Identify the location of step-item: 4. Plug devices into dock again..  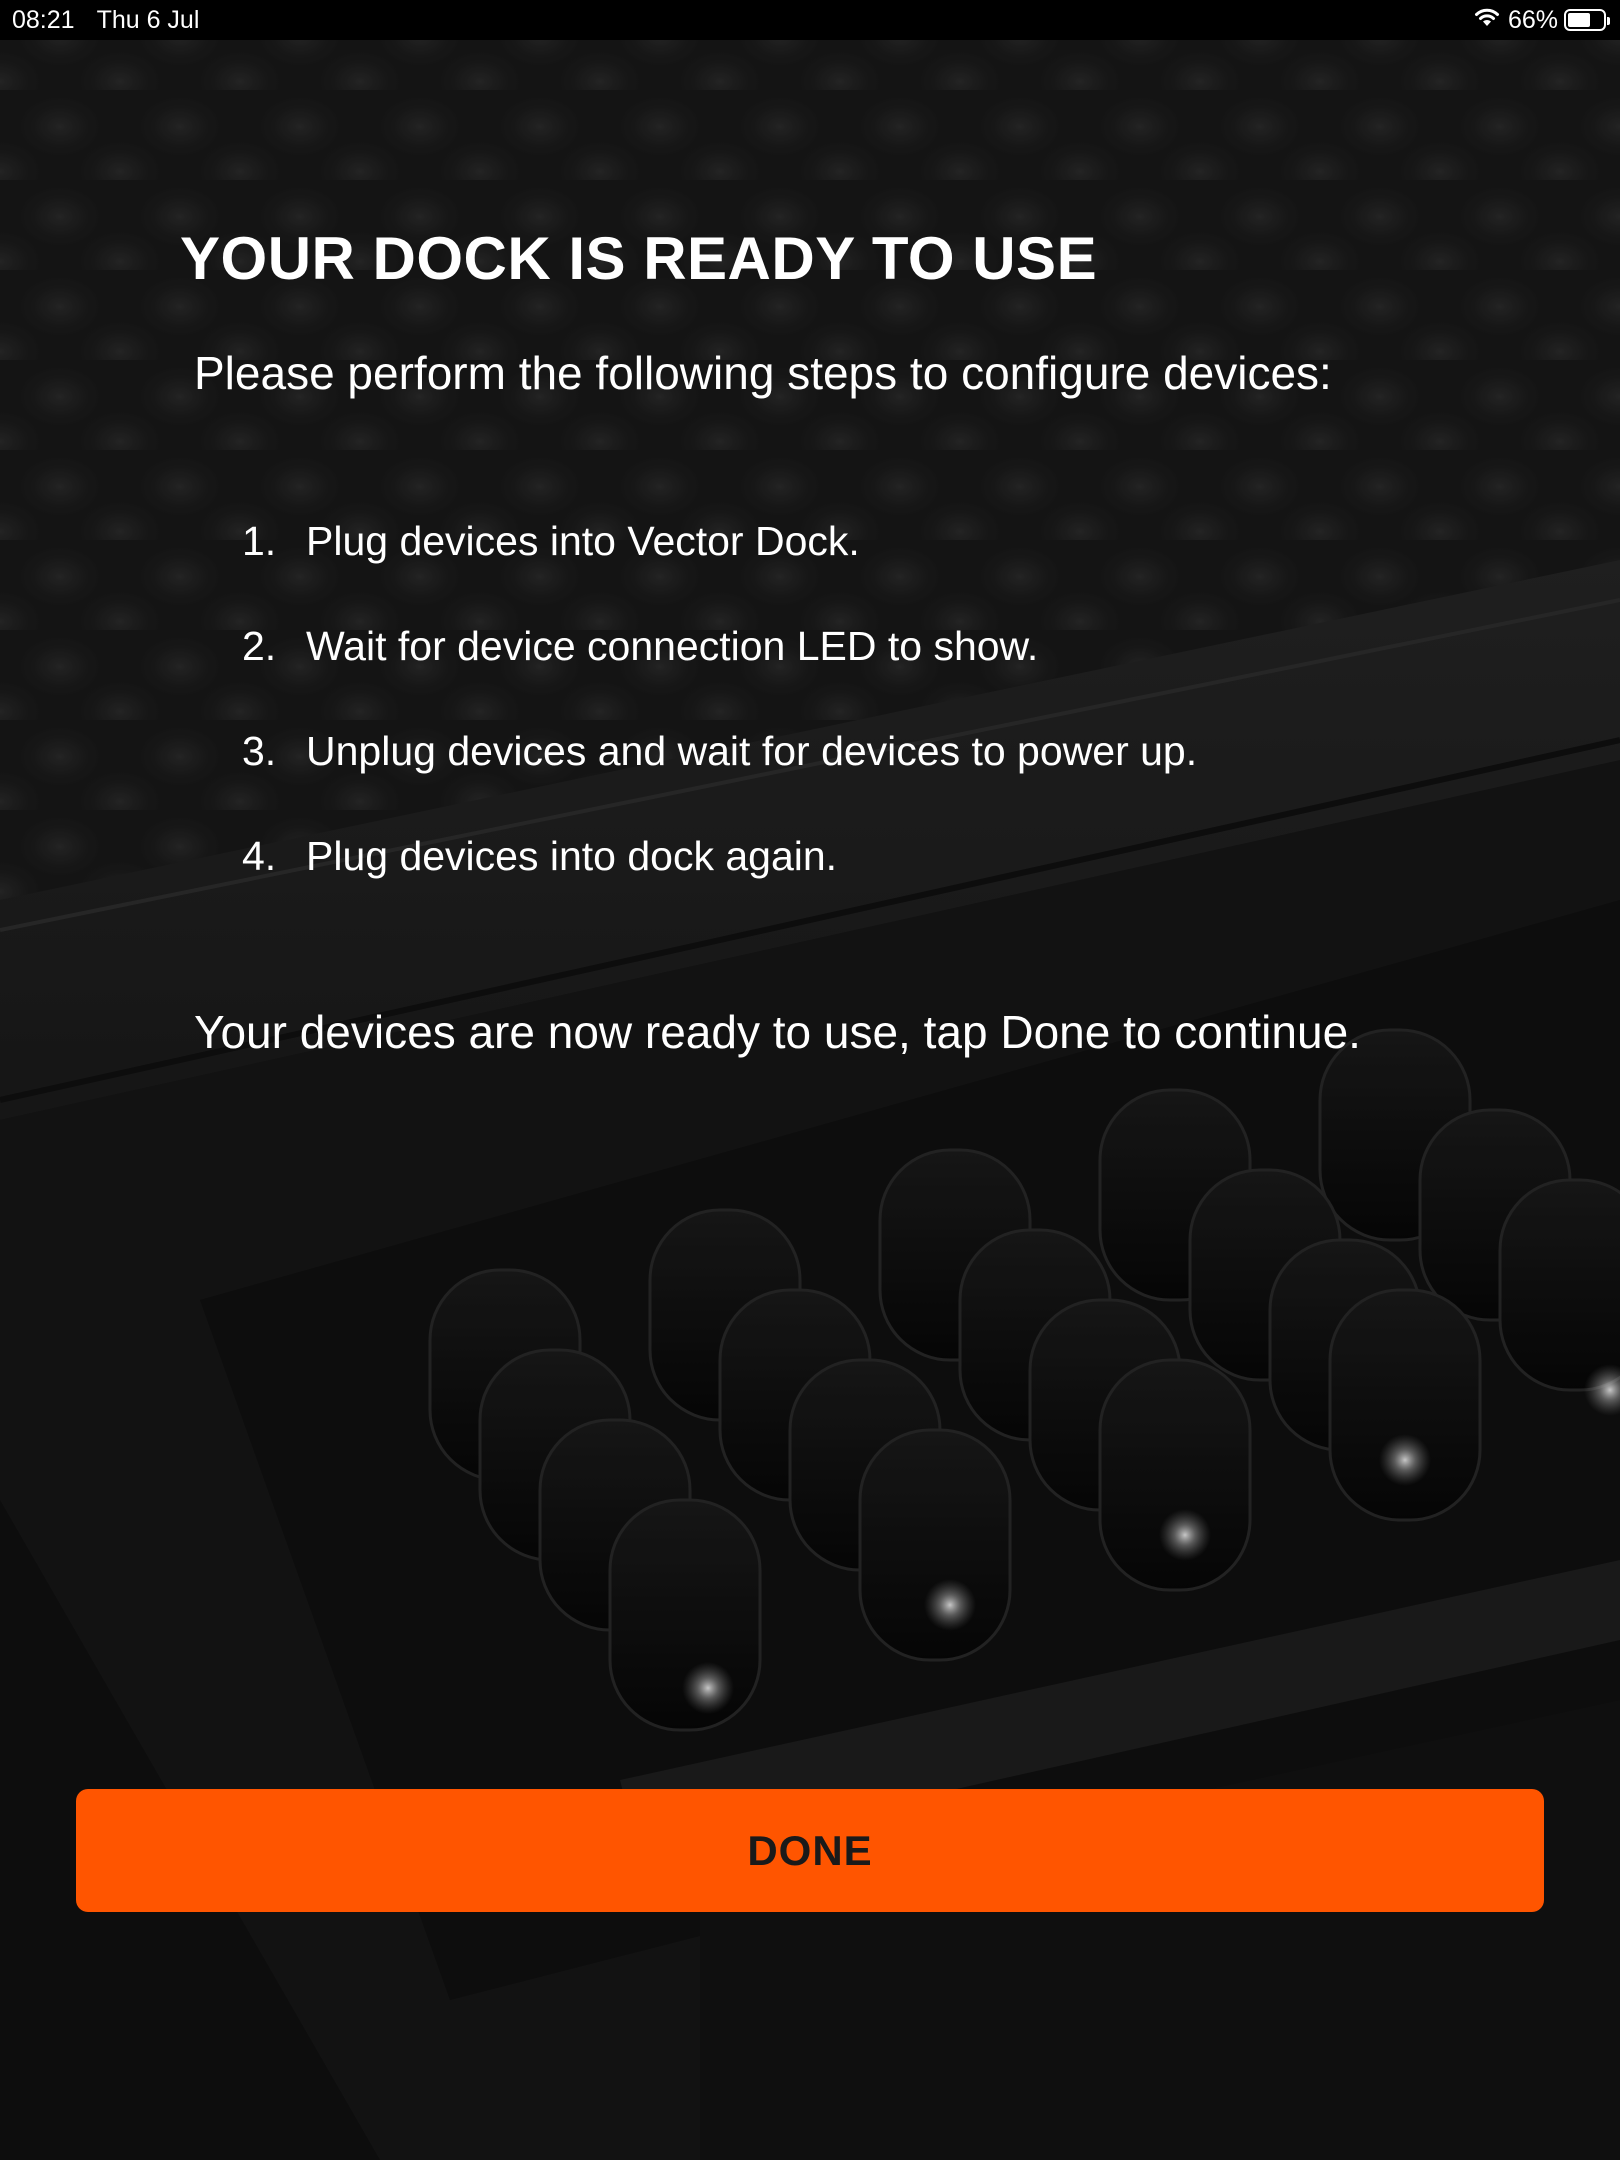
(719, 885).